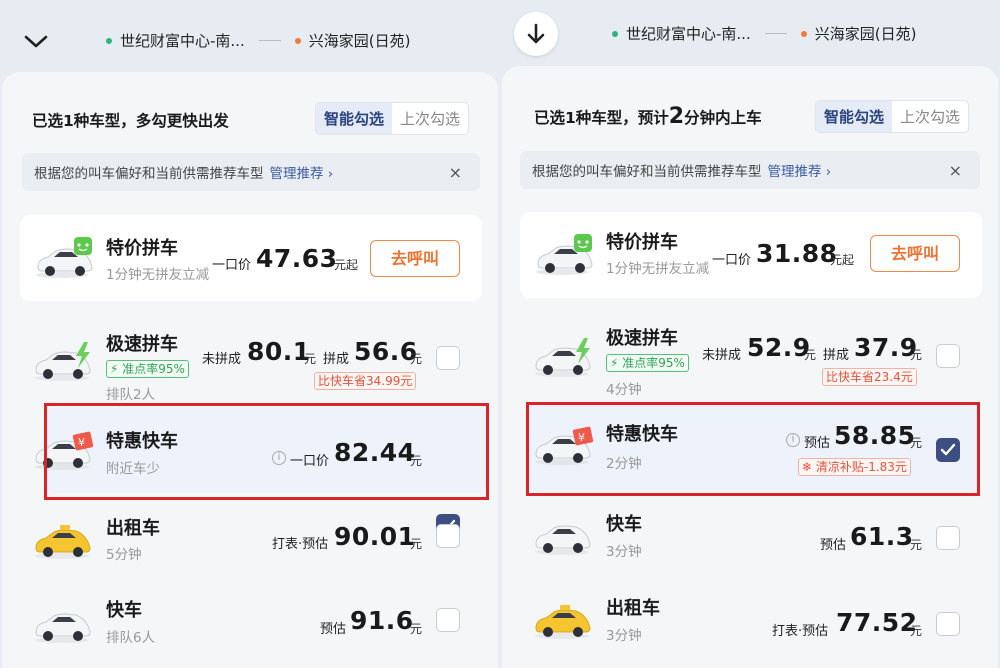 Image resolution: width=1000 pixels, height=668 pixels. I want to click on list-item: 出租车 5分钟 打表·预估 90.01 元, so click(250, 542).